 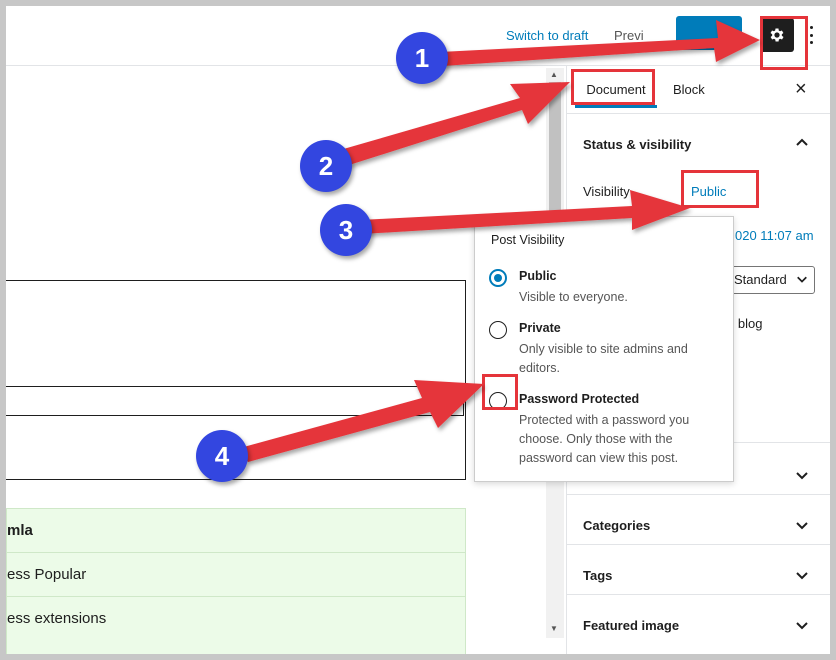 What do you see at coordinates (573, 297) in the screenshot?
I see `option-description: Visible to everyone.` at bounding box center [573, 297].